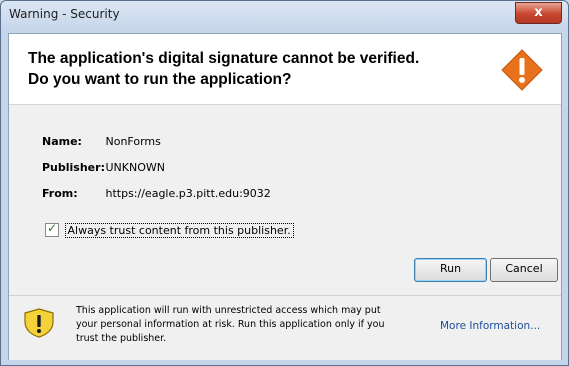  Describe the element at coordinates (64, 14) in the screenshot. I see `window-title: Warning - Security` at that location.